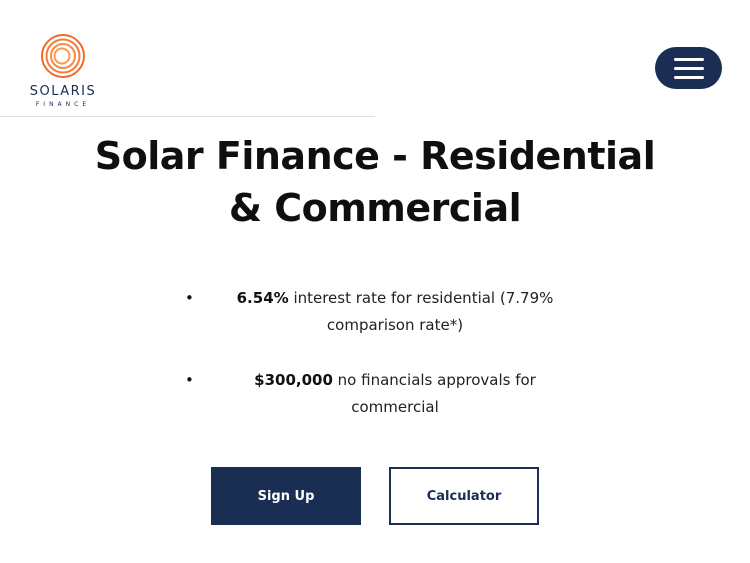  What do you see at coordinates (262, 298) in the screenshot?
I see `feature-highlight: 6.54%` at bounding box center [262, 298].